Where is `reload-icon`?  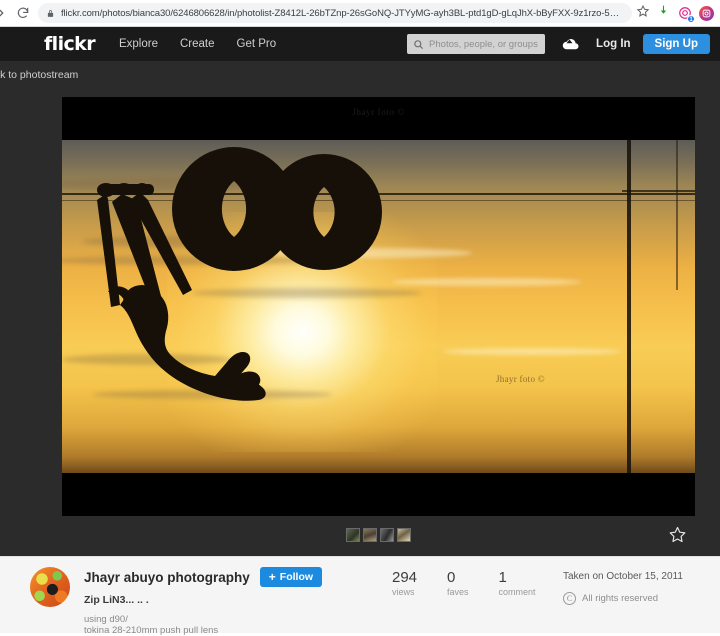 reload-icon is located at coordinates (23, 13).